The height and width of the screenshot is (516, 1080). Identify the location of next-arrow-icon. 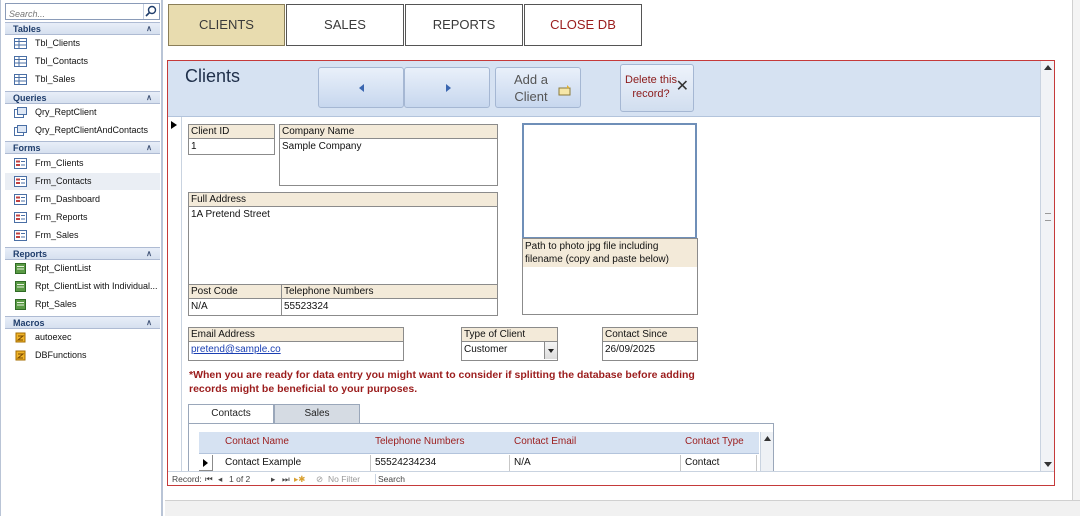
(448, 88).